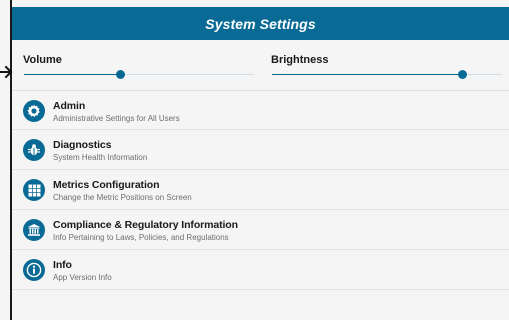  What do you see at coordinates (116, 118) in the screenshot?
I see `menu-item-subtitle: Administrative Settings for All Users` at bounding box center [116, 118].